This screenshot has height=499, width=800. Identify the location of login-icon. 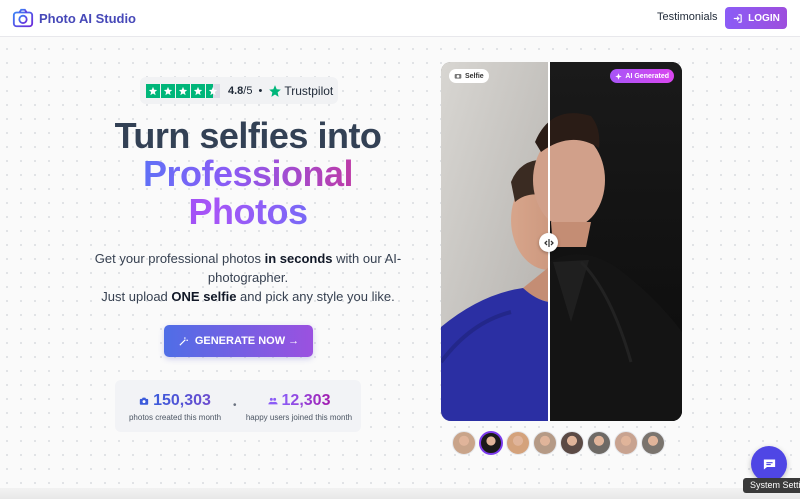
(737, 18).